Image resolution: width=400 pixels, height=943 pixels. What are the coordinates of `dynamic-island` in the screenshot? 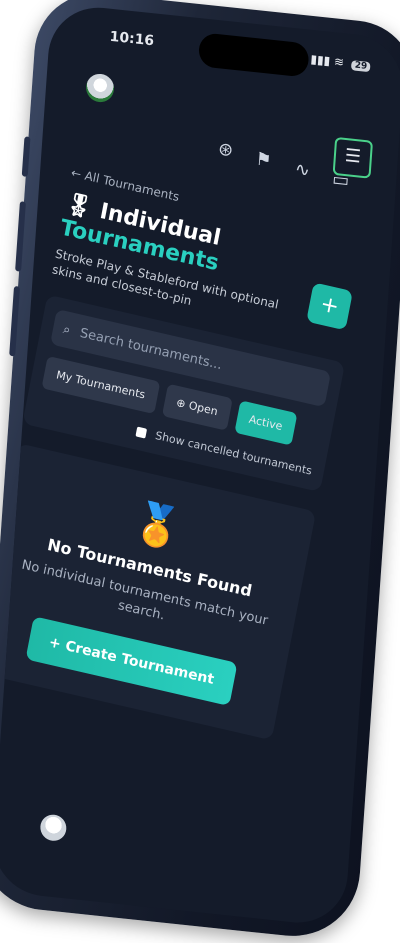 It's located at (253, 55).